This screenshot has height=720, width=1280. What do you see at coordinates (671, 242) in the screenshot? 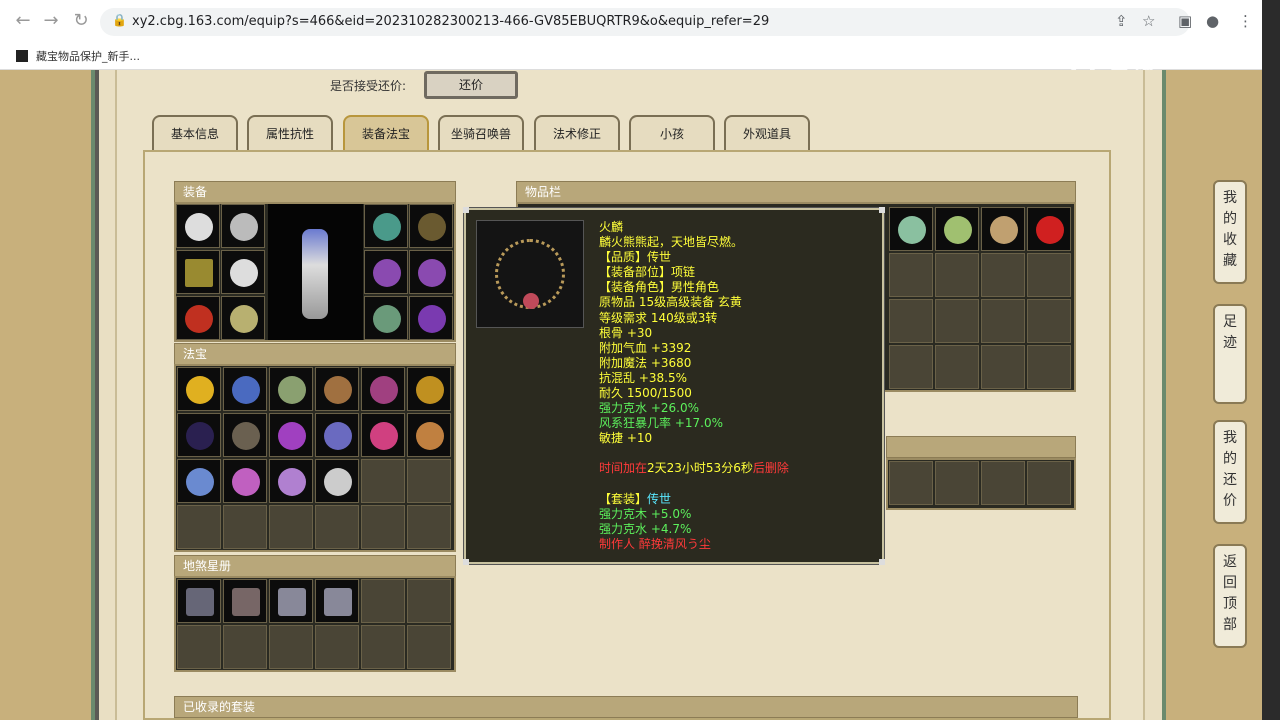
I see `item-desc: 麟火熊熊起，天地皆尽燃。` at bounding box center [671, 242].